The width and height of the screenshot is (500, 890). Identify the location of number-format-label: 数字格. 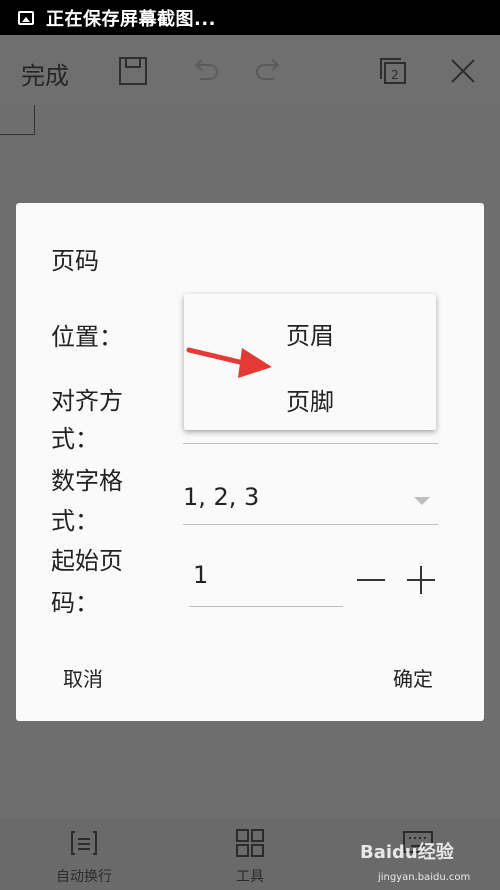
(87, 481).